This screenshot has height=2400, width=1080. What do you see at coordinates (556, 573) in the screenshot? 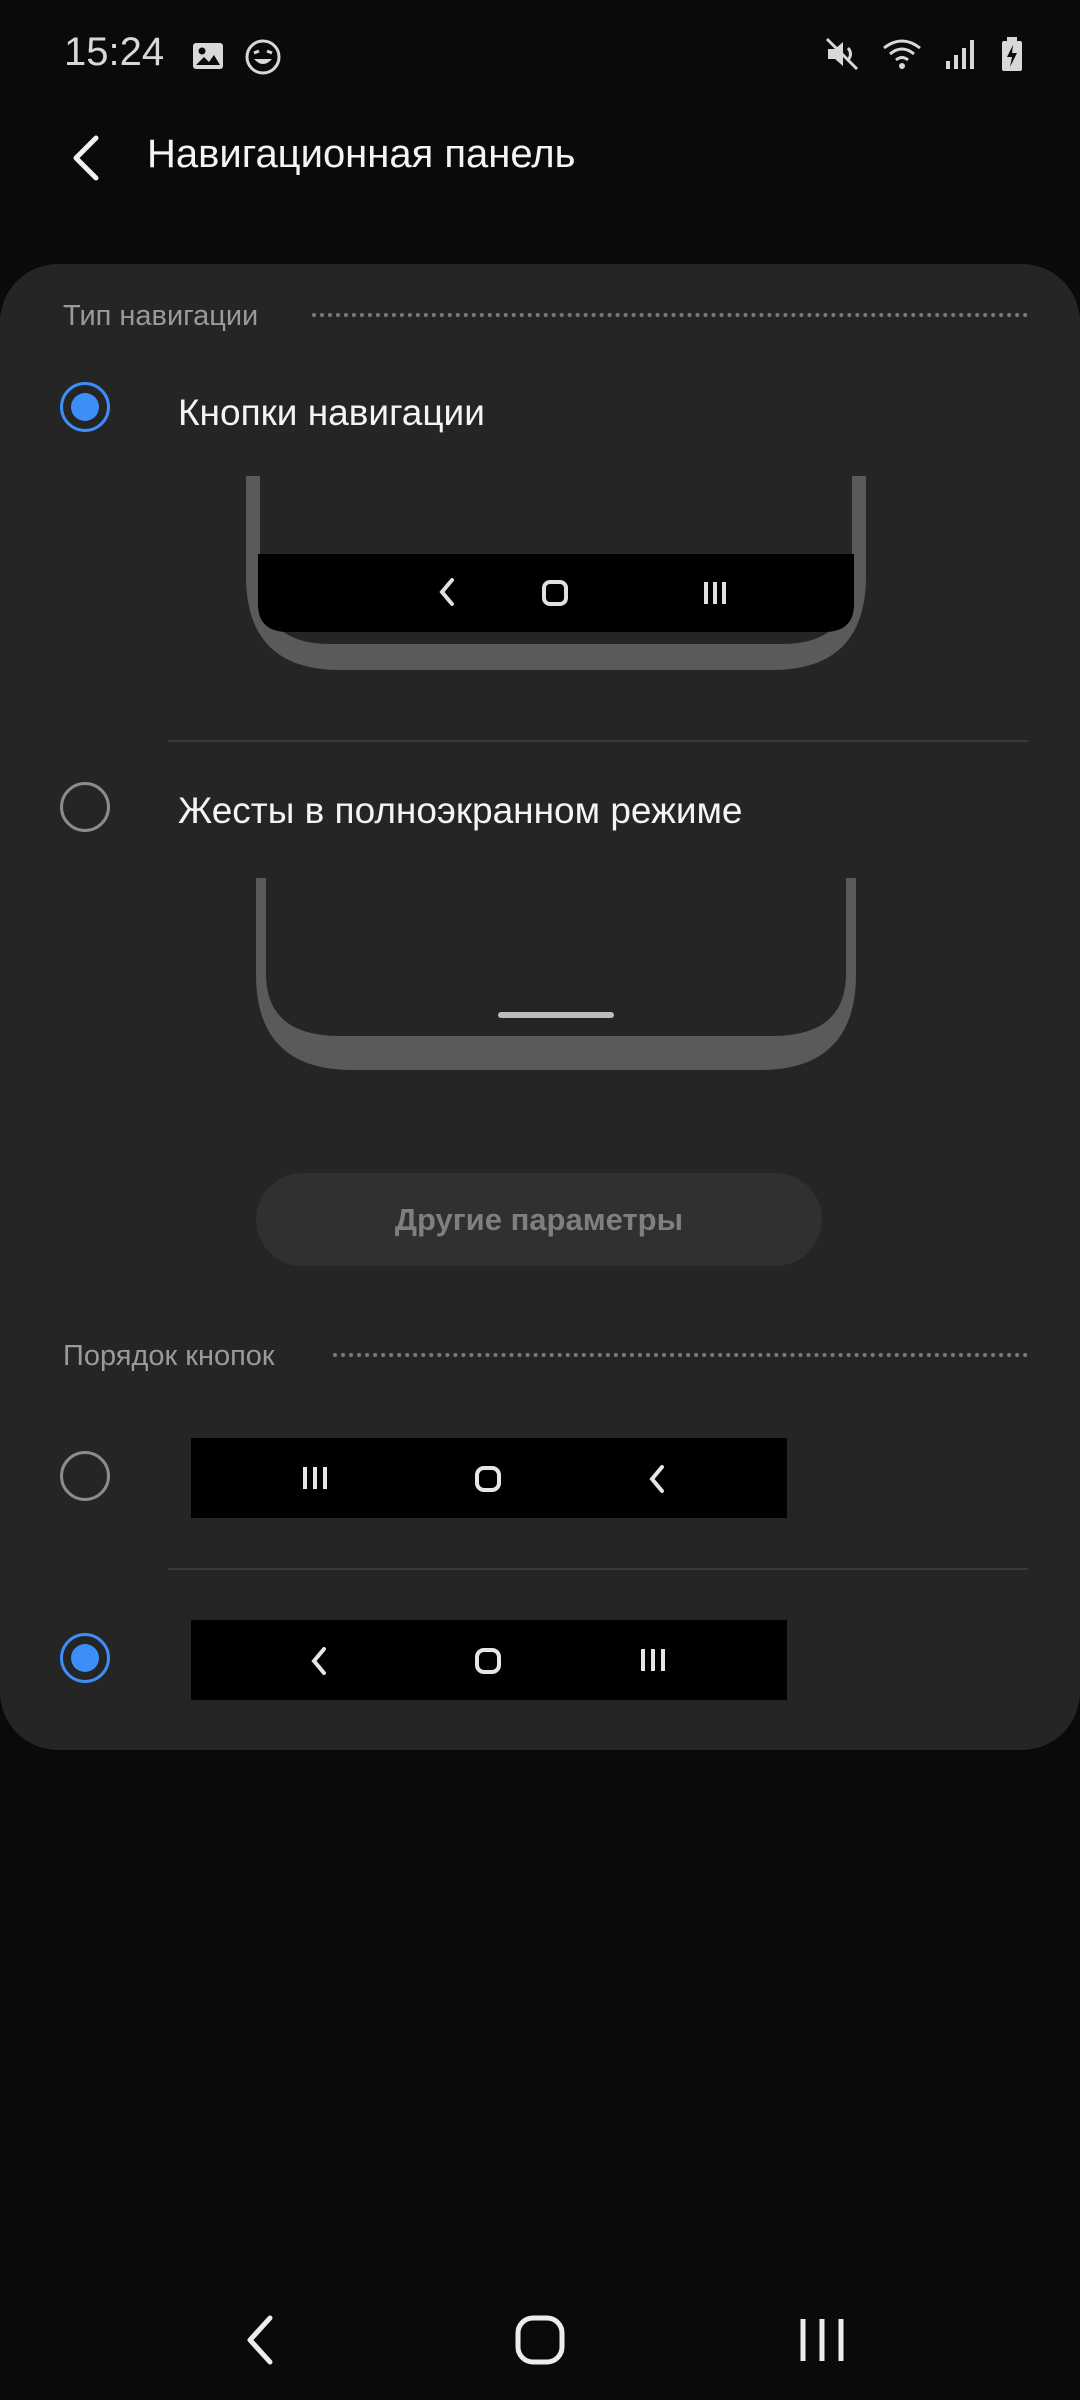
I see `navigation-buttons-preview` at bounding box center [556, 573].